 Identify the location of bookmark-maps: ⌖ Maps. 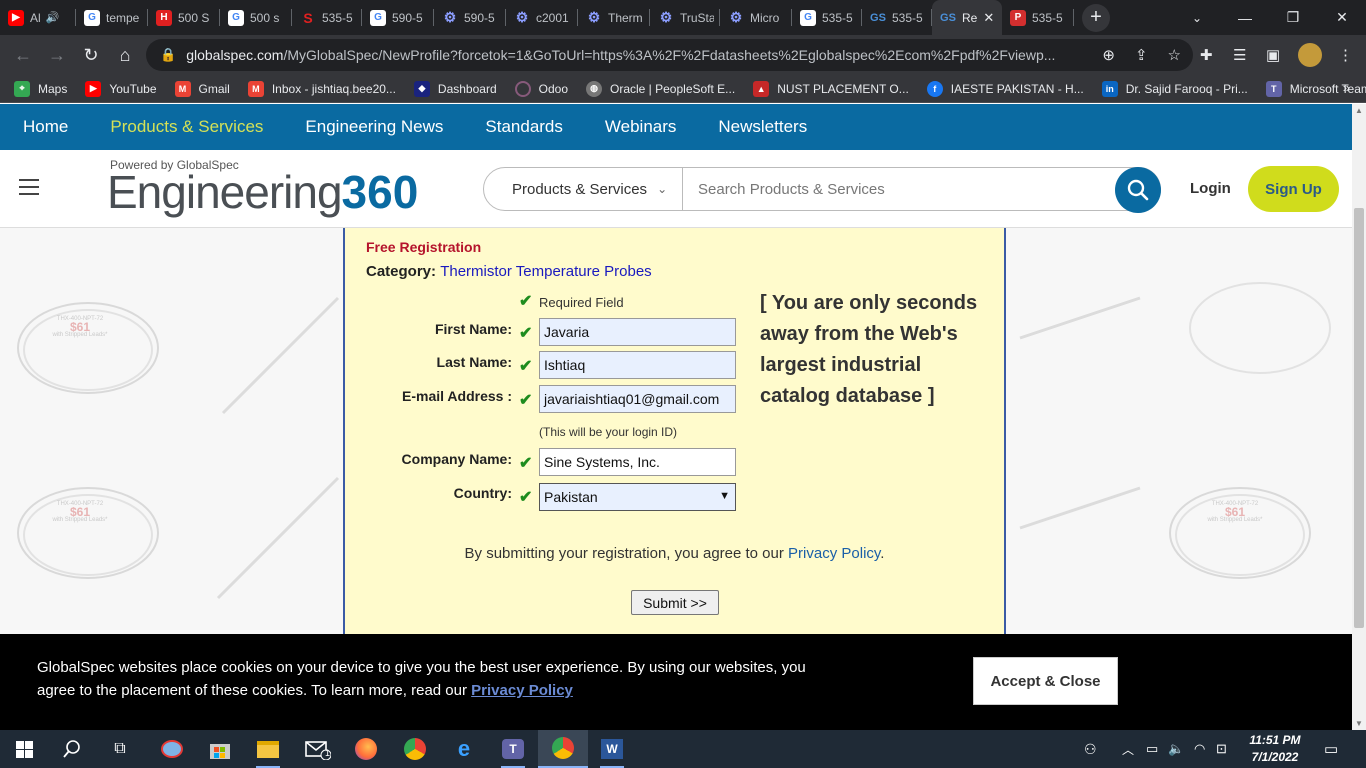
(40, 88).